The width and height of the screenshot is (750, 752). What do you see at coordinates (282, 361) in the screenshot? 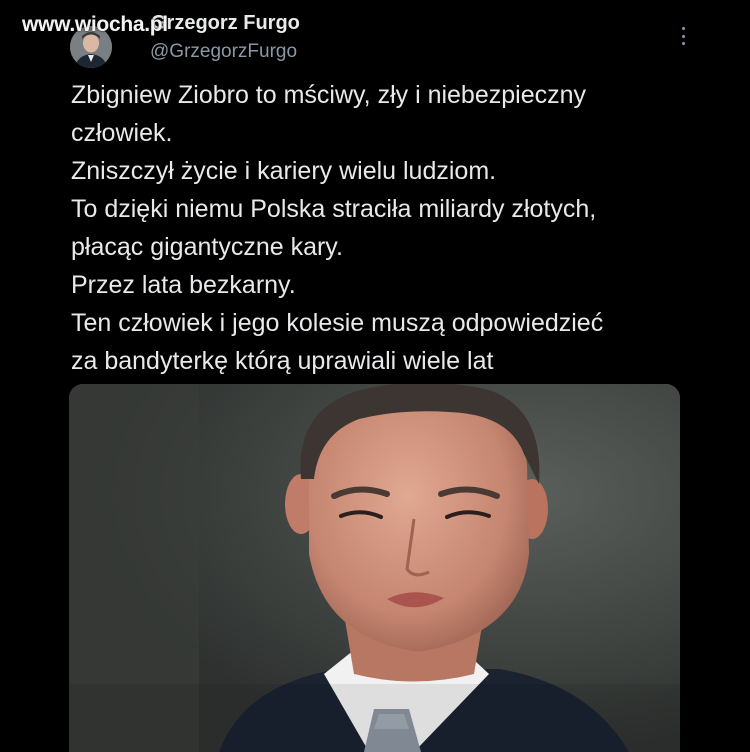
I see `tweet-text-line: za bandyterkę którą uprawiali wiele lat` at bounding box center [282, 361].